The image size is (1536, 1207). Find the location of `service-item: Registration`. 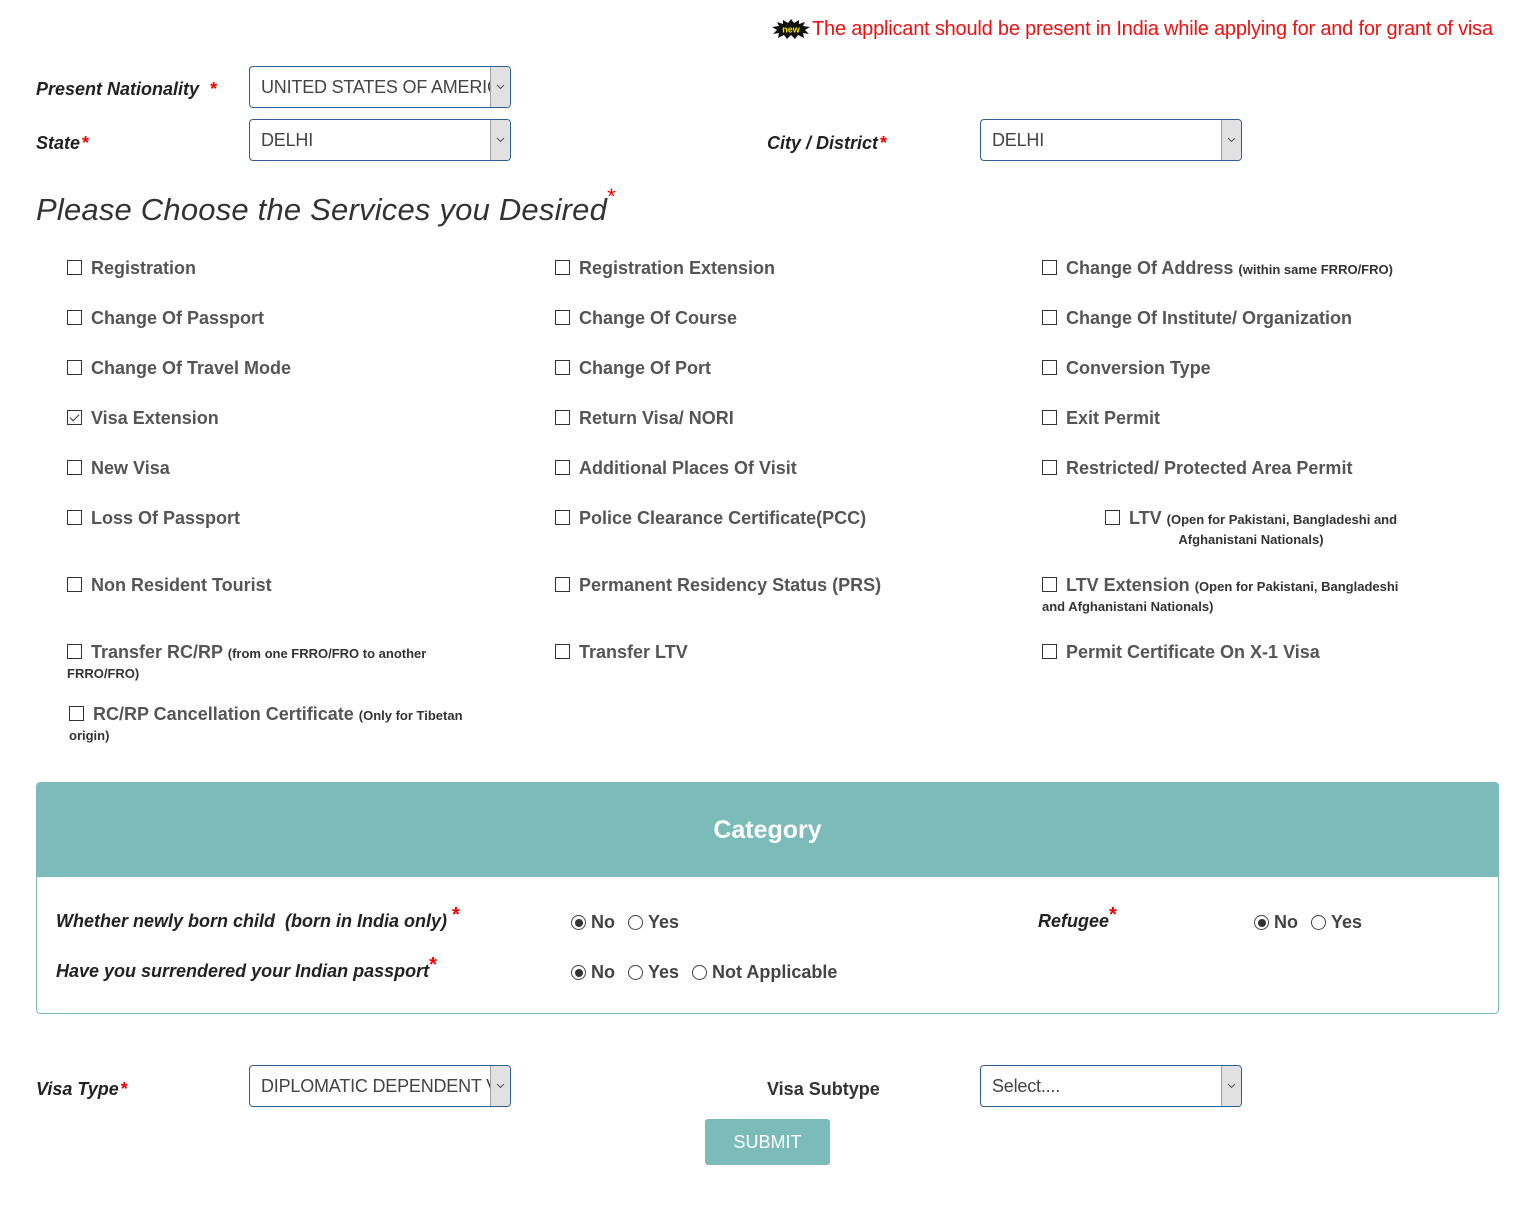

service-item: Registration is located at coordinates (131, 268).